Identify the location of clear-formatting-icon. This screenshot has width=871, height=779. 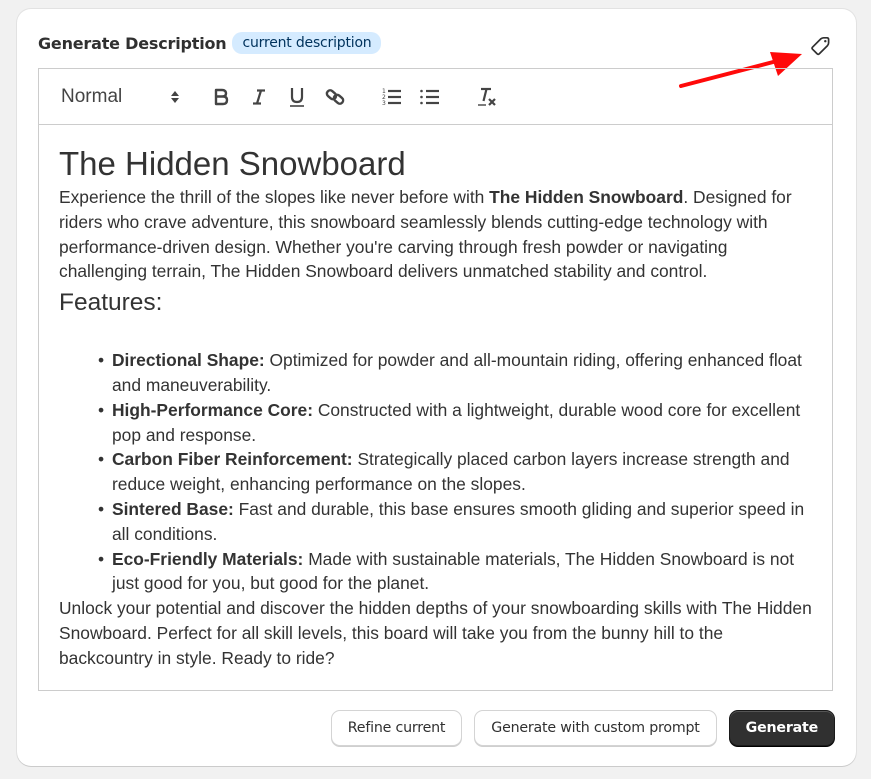
(487, 96).